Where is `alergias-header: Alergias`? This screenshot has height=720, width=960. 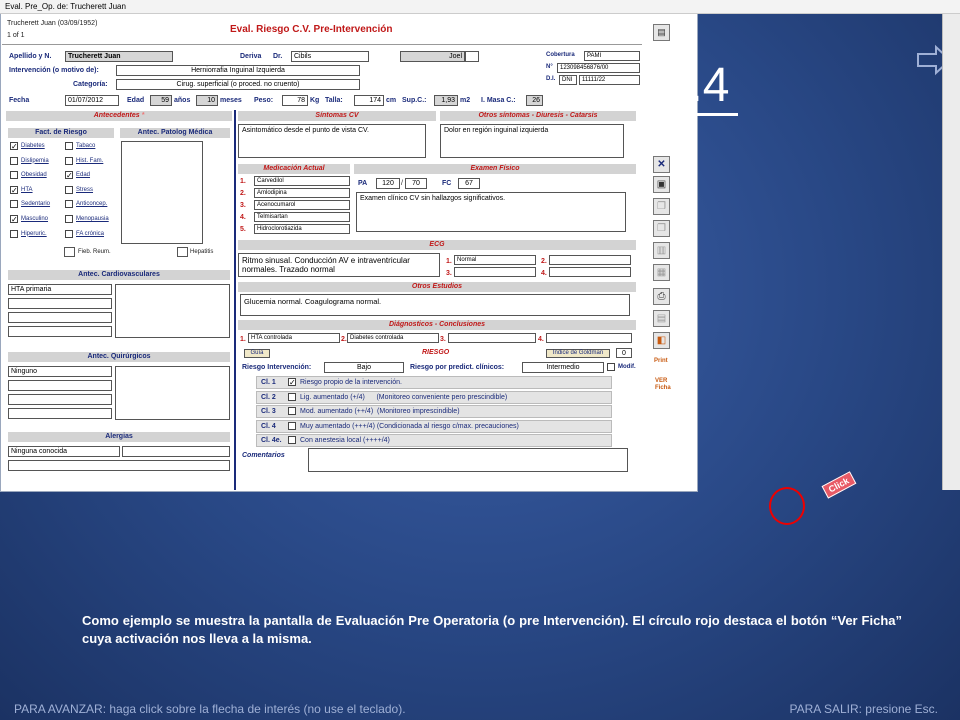
alergias-header: Alergias is located at coordinates (119, 437).